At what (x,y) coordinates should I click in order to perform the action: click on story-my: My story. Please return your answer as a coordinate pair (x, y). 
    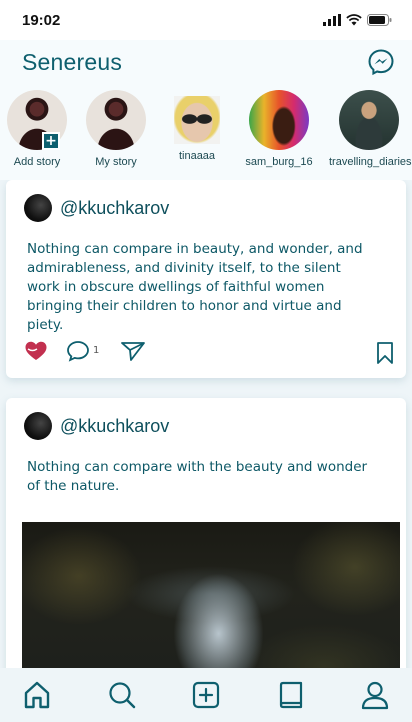
    Looking at the image, I should click on (116, 129).